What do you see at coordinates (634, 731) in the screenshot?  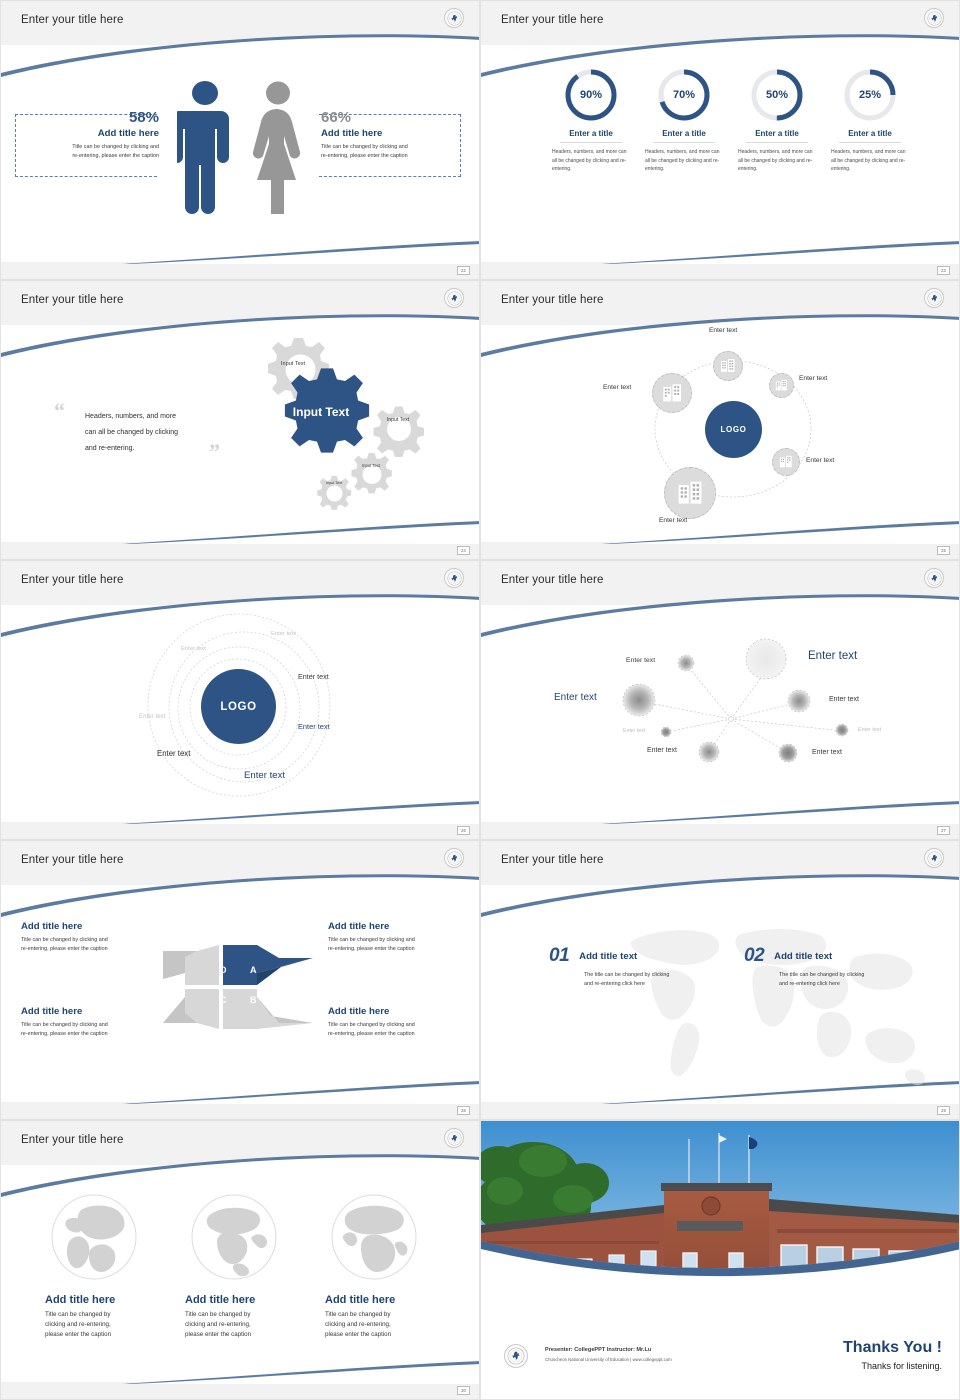 I see `network-label-small-left: Enter text` at bounding box center [634, 731].